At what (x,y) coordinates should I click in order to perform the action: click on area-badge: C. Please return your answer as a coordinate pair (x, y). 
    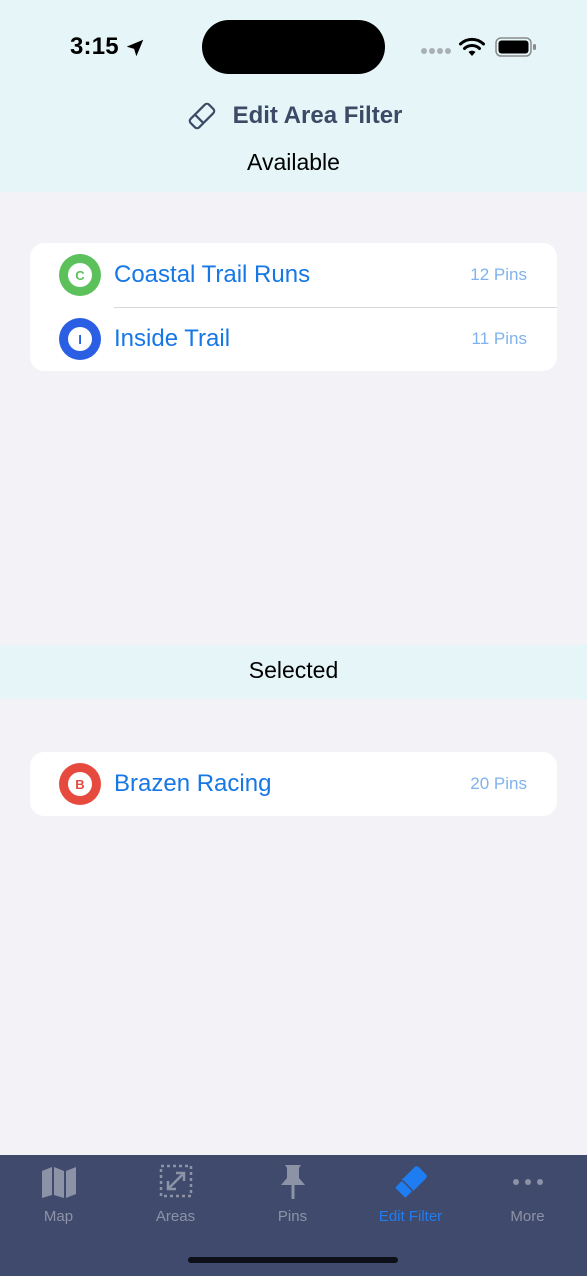
    Looking at the image, I should click on (80, 275).